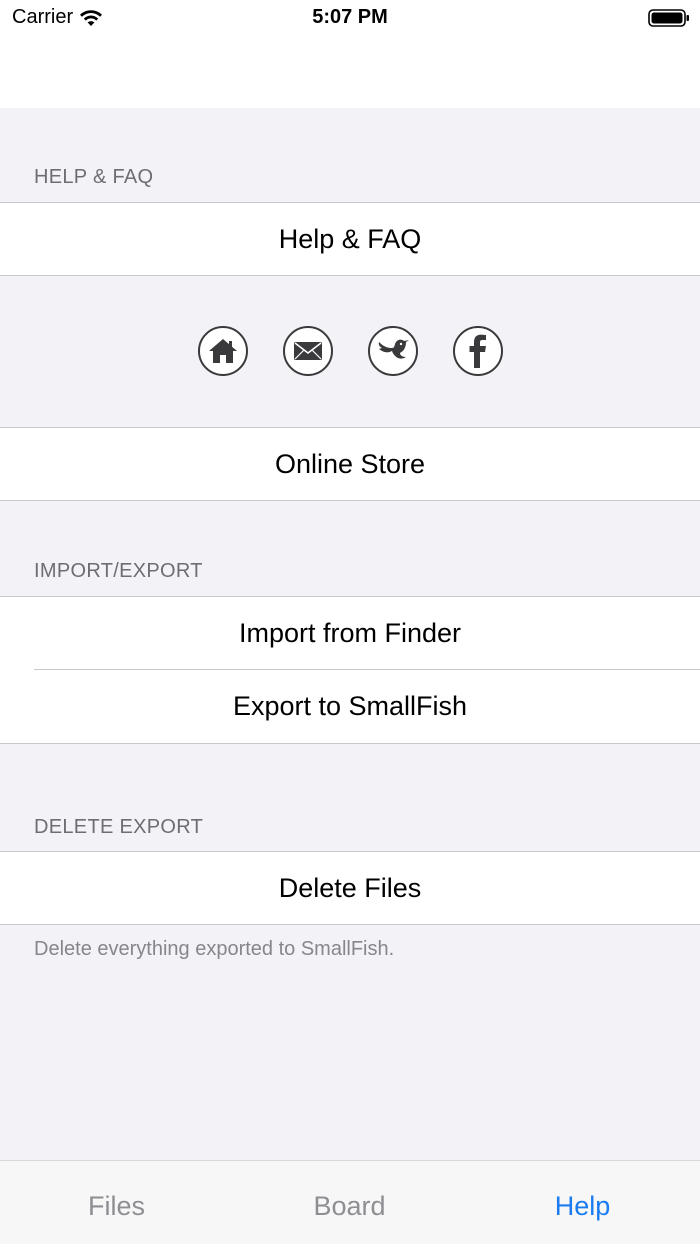 The width and height of the screenshot is (700, 1244). I want to click on export-label: Export to SmallFish, so click(350, 706).